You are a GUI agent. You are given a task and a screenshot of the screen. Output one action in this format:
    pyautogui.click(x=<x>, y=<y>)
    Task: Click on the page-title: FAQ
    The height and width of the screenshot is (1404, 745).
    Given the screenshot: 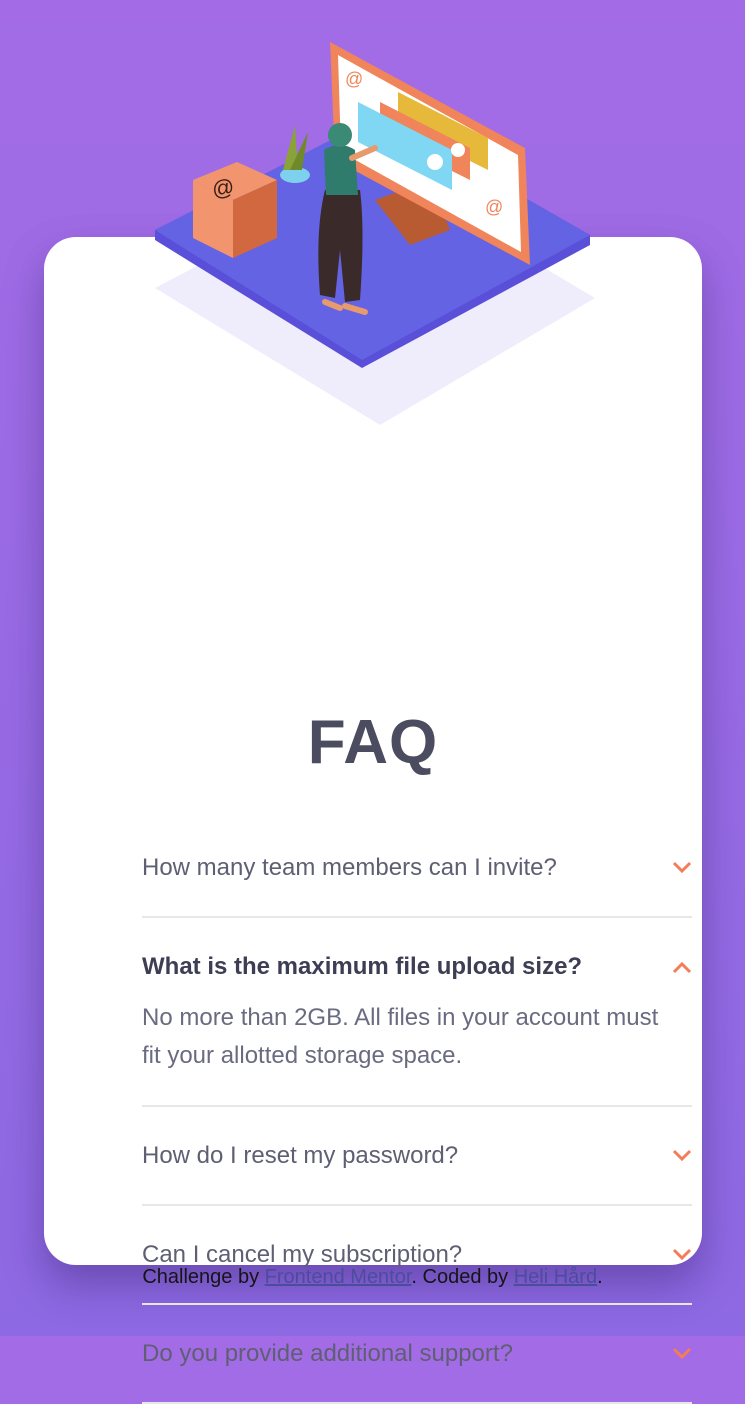 What is the action you would take?
    pyautogui.click(x=373, y=742)
    